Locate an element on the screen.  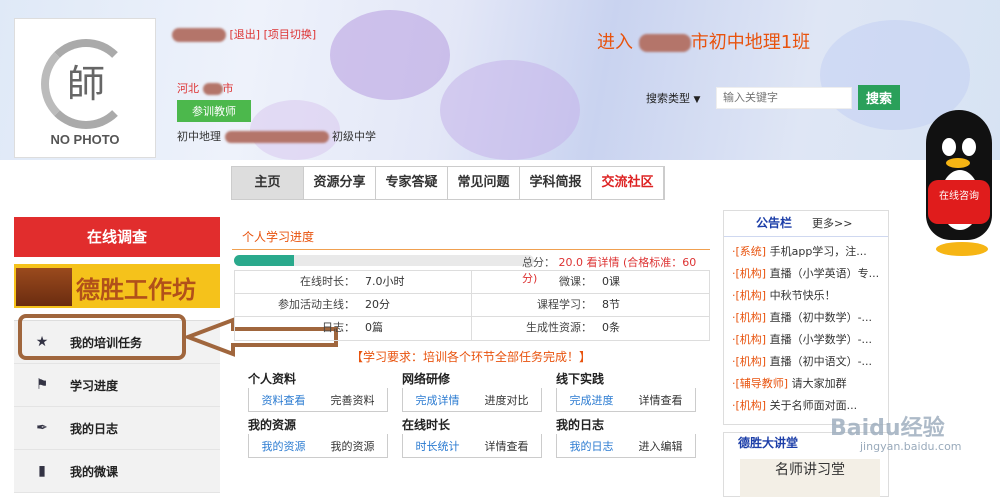
total-value: 20.0 is located at coordinates (571, 262).